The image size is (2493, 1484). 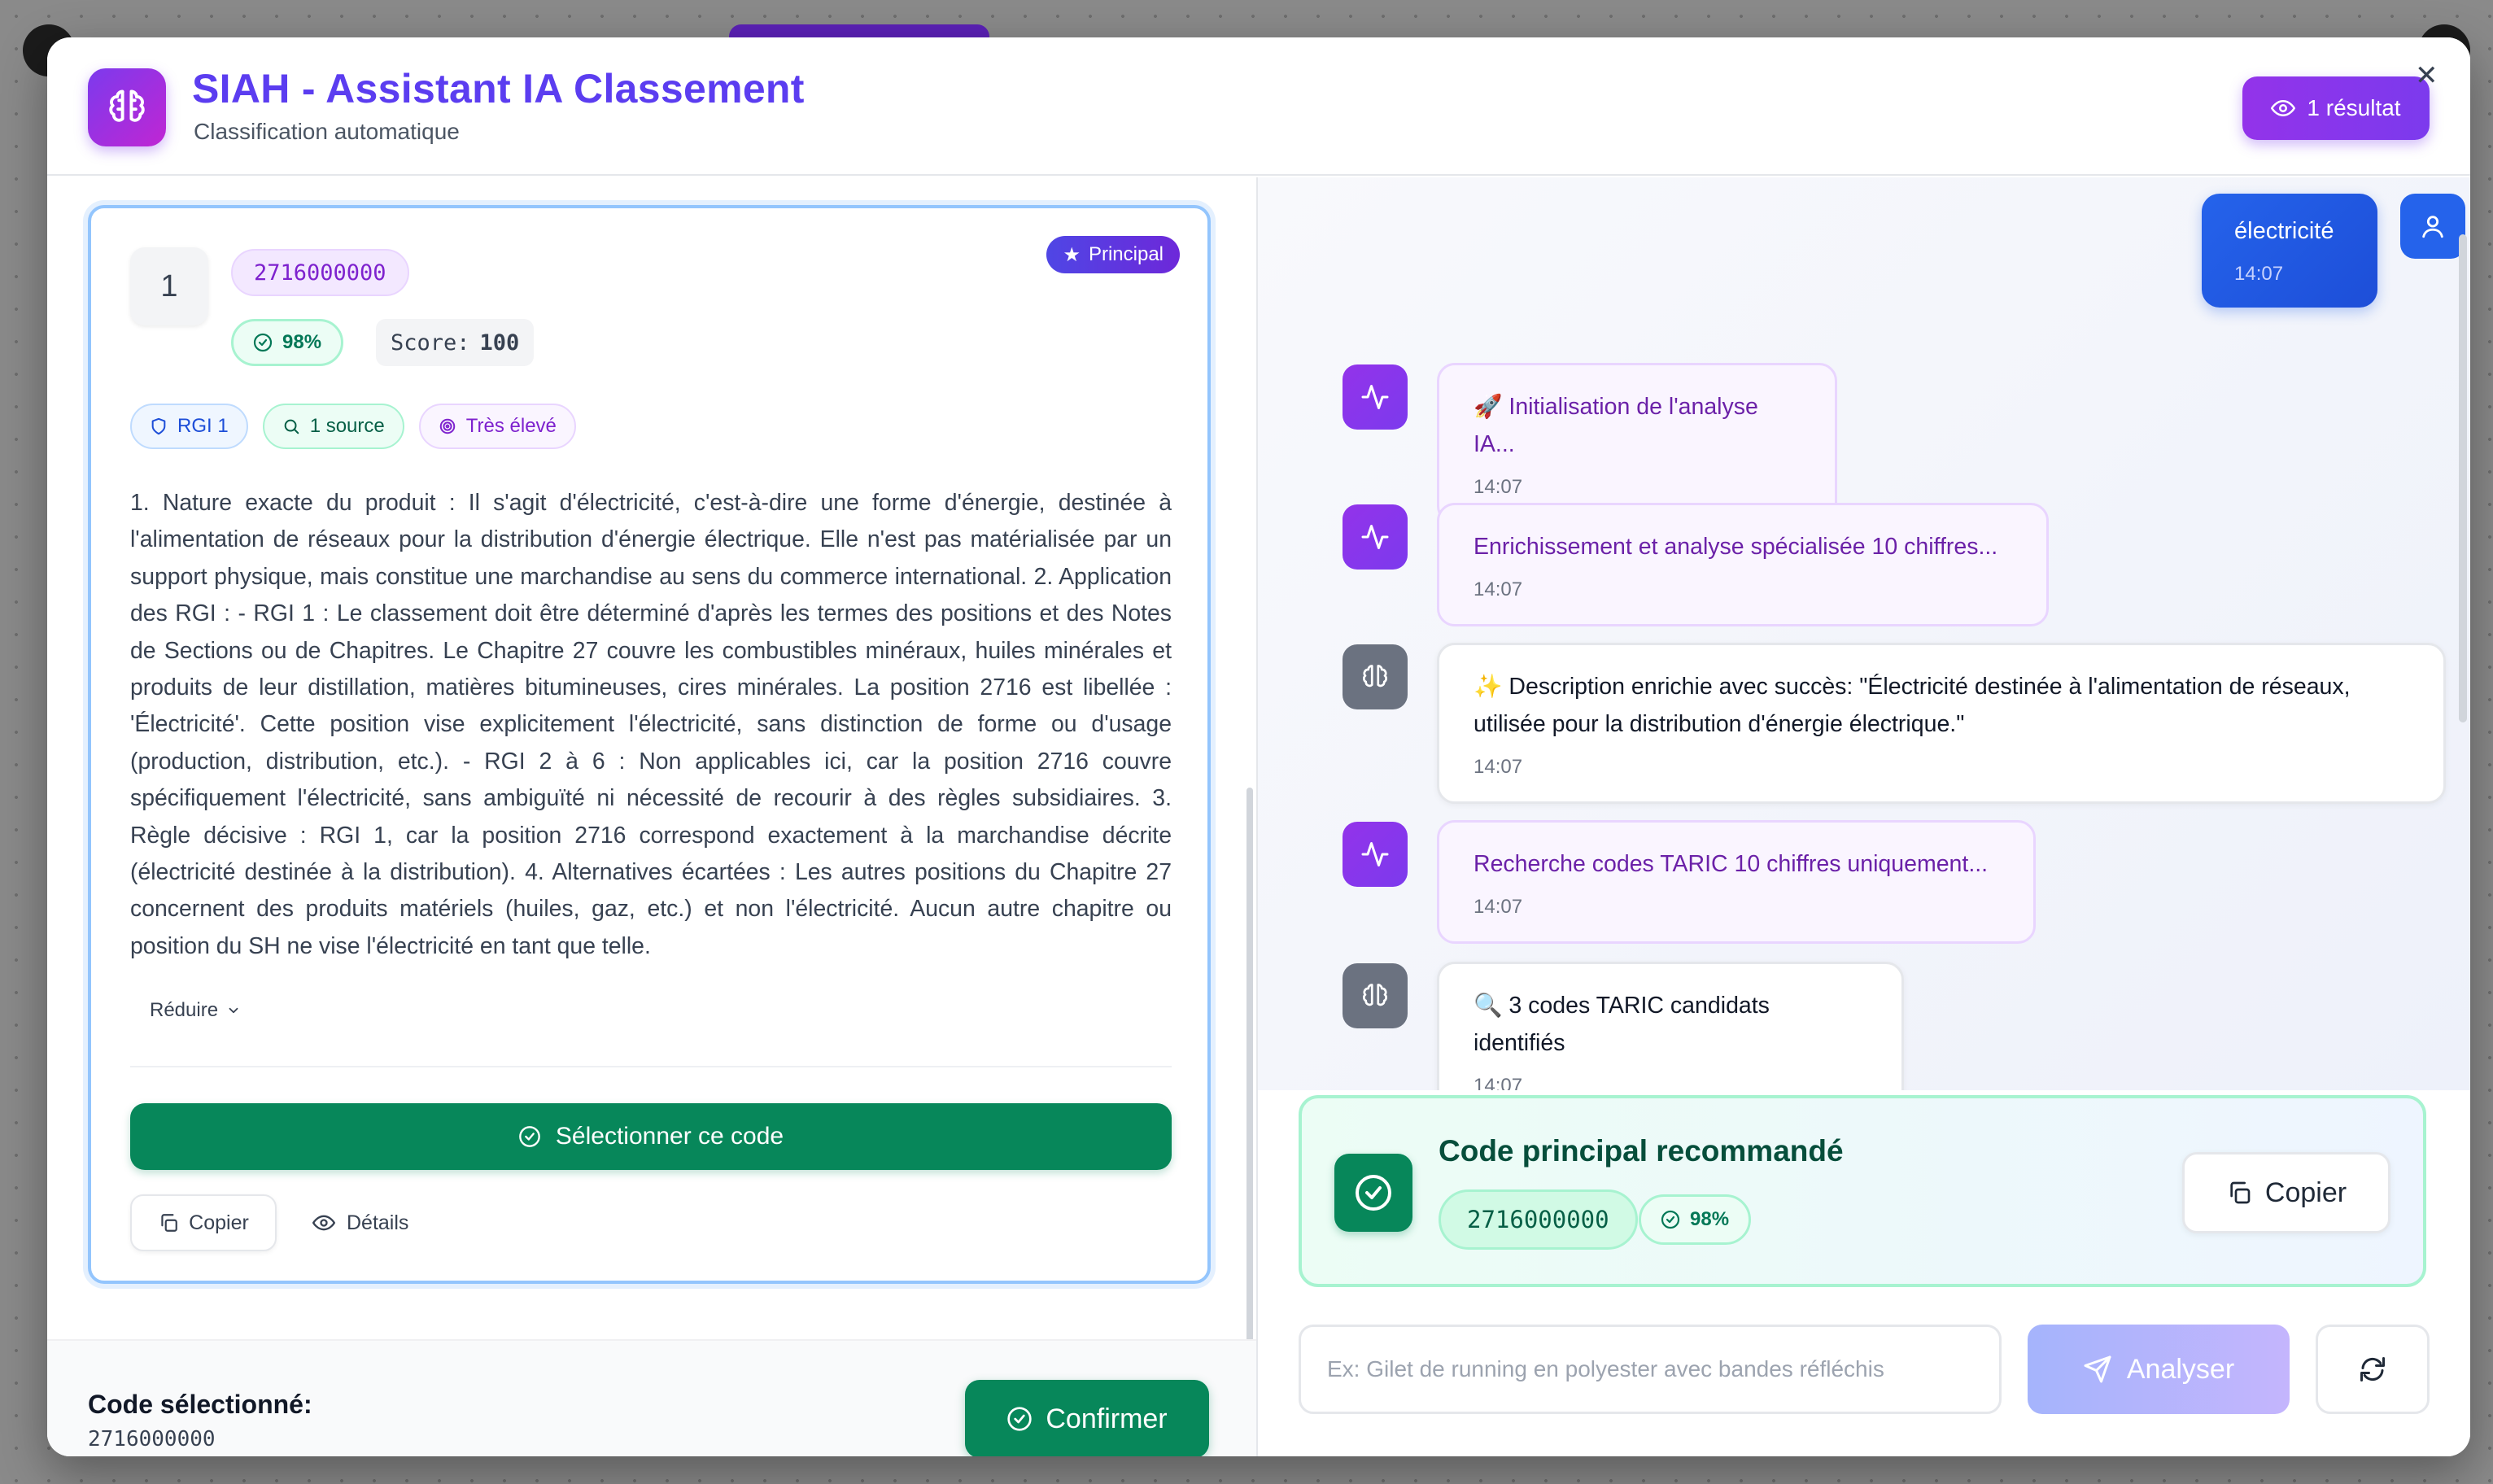 What do you see at coordinates (2463, 478) in the screenshot?
I see `chat-scrollbar` at bounding box center [2463, 478].